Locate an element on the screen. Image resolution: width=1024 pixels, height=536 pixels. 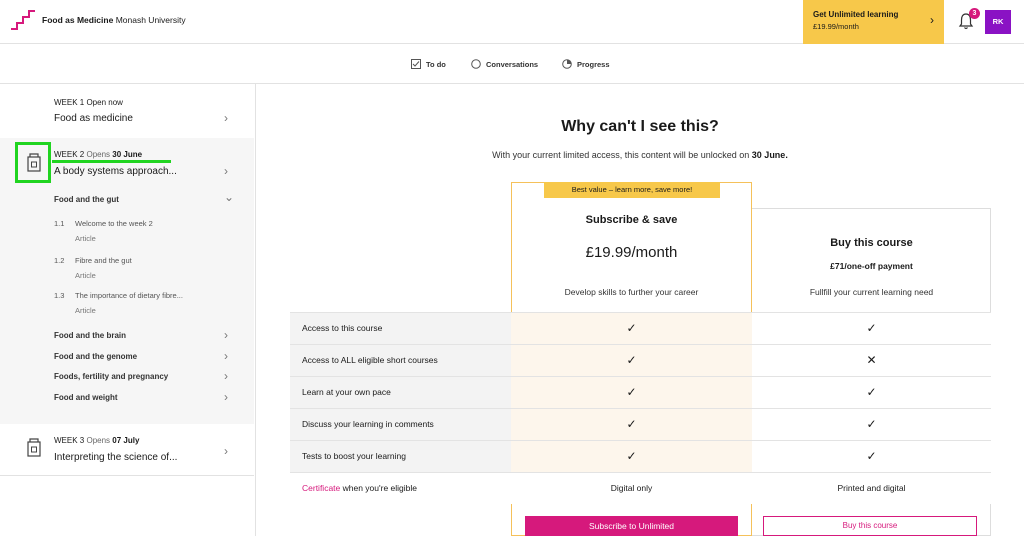
tab-label: Conversations is located at coordinates (512, 64).